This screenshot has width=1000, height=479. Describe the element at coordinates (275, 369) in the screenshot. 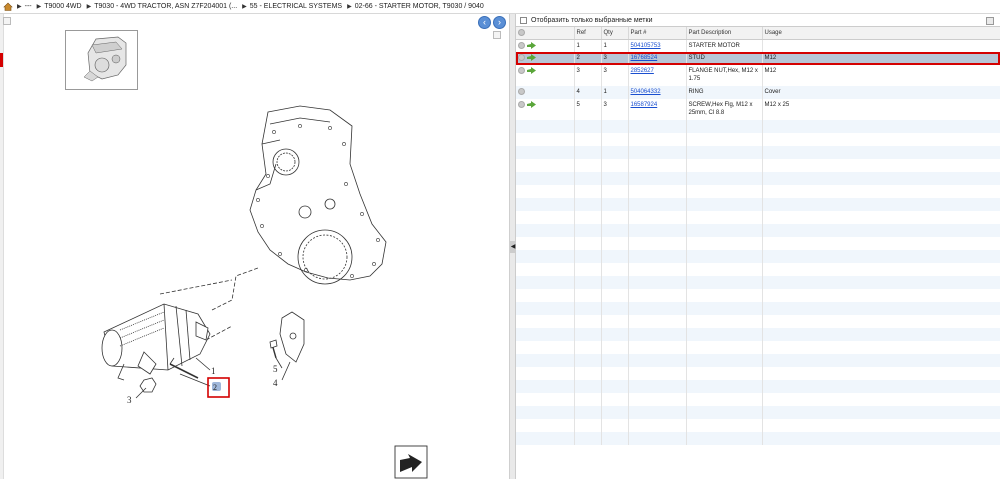

I see `callout-5: 5` at that location.